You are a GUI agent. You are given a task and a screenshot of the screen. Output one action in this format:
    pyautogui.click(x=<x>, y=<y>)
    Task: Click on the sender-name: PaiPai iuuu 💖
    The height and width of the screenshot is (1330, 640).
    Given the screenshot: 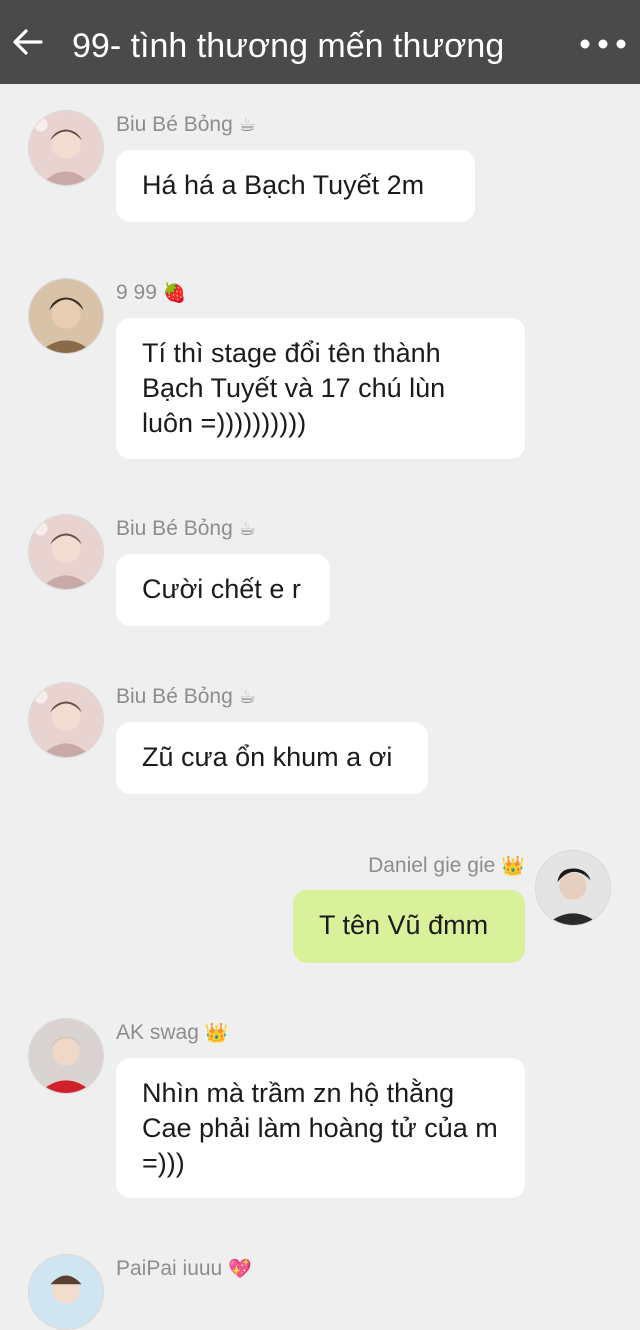 What is the action you would take?
    pyautogui.click(x=184, y=1268)
    